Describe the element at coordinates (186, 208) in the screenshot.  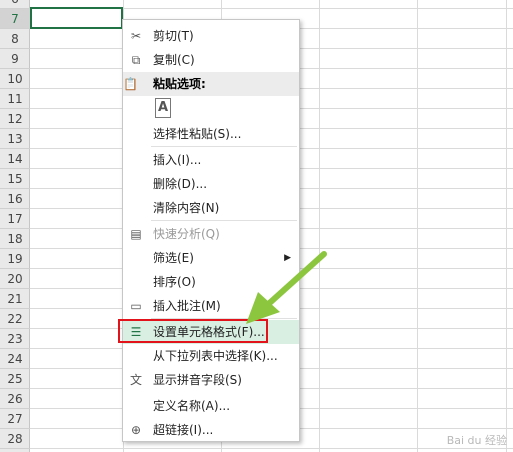
I see `menu-item-label: 清除内容(N)` at that location.